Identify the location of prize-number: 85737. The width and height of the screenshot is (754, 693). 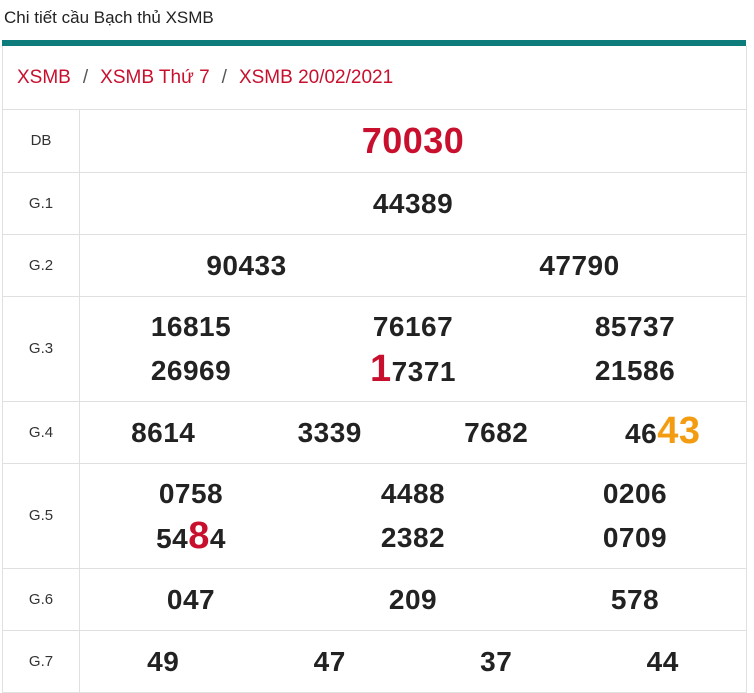
(635, 326).